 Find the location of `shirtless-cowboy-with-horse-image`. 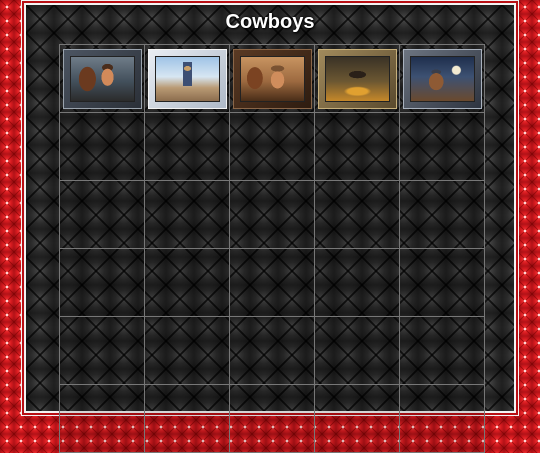

shirtless-cowboy-with-horse-image is located at coordinates (272, 78).